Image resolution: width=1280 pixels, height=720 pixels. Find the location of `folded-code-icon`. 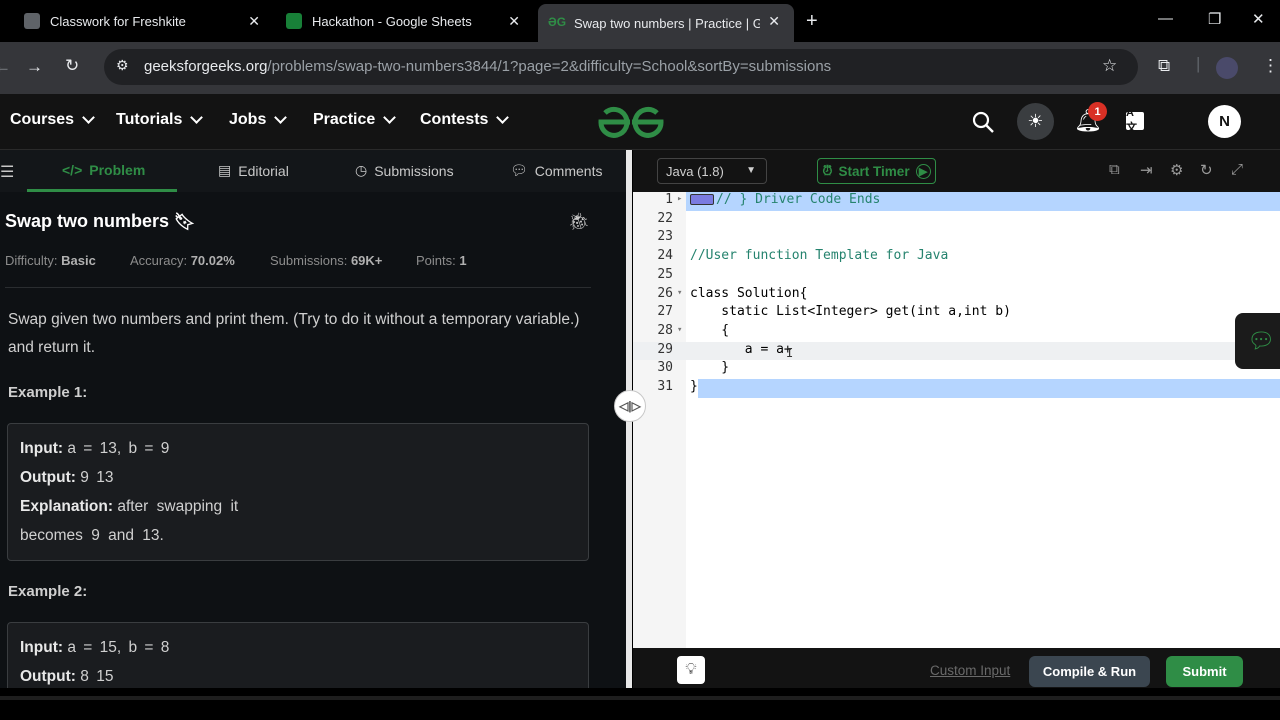

folded-code-icon is located at coordinates (702, 199).